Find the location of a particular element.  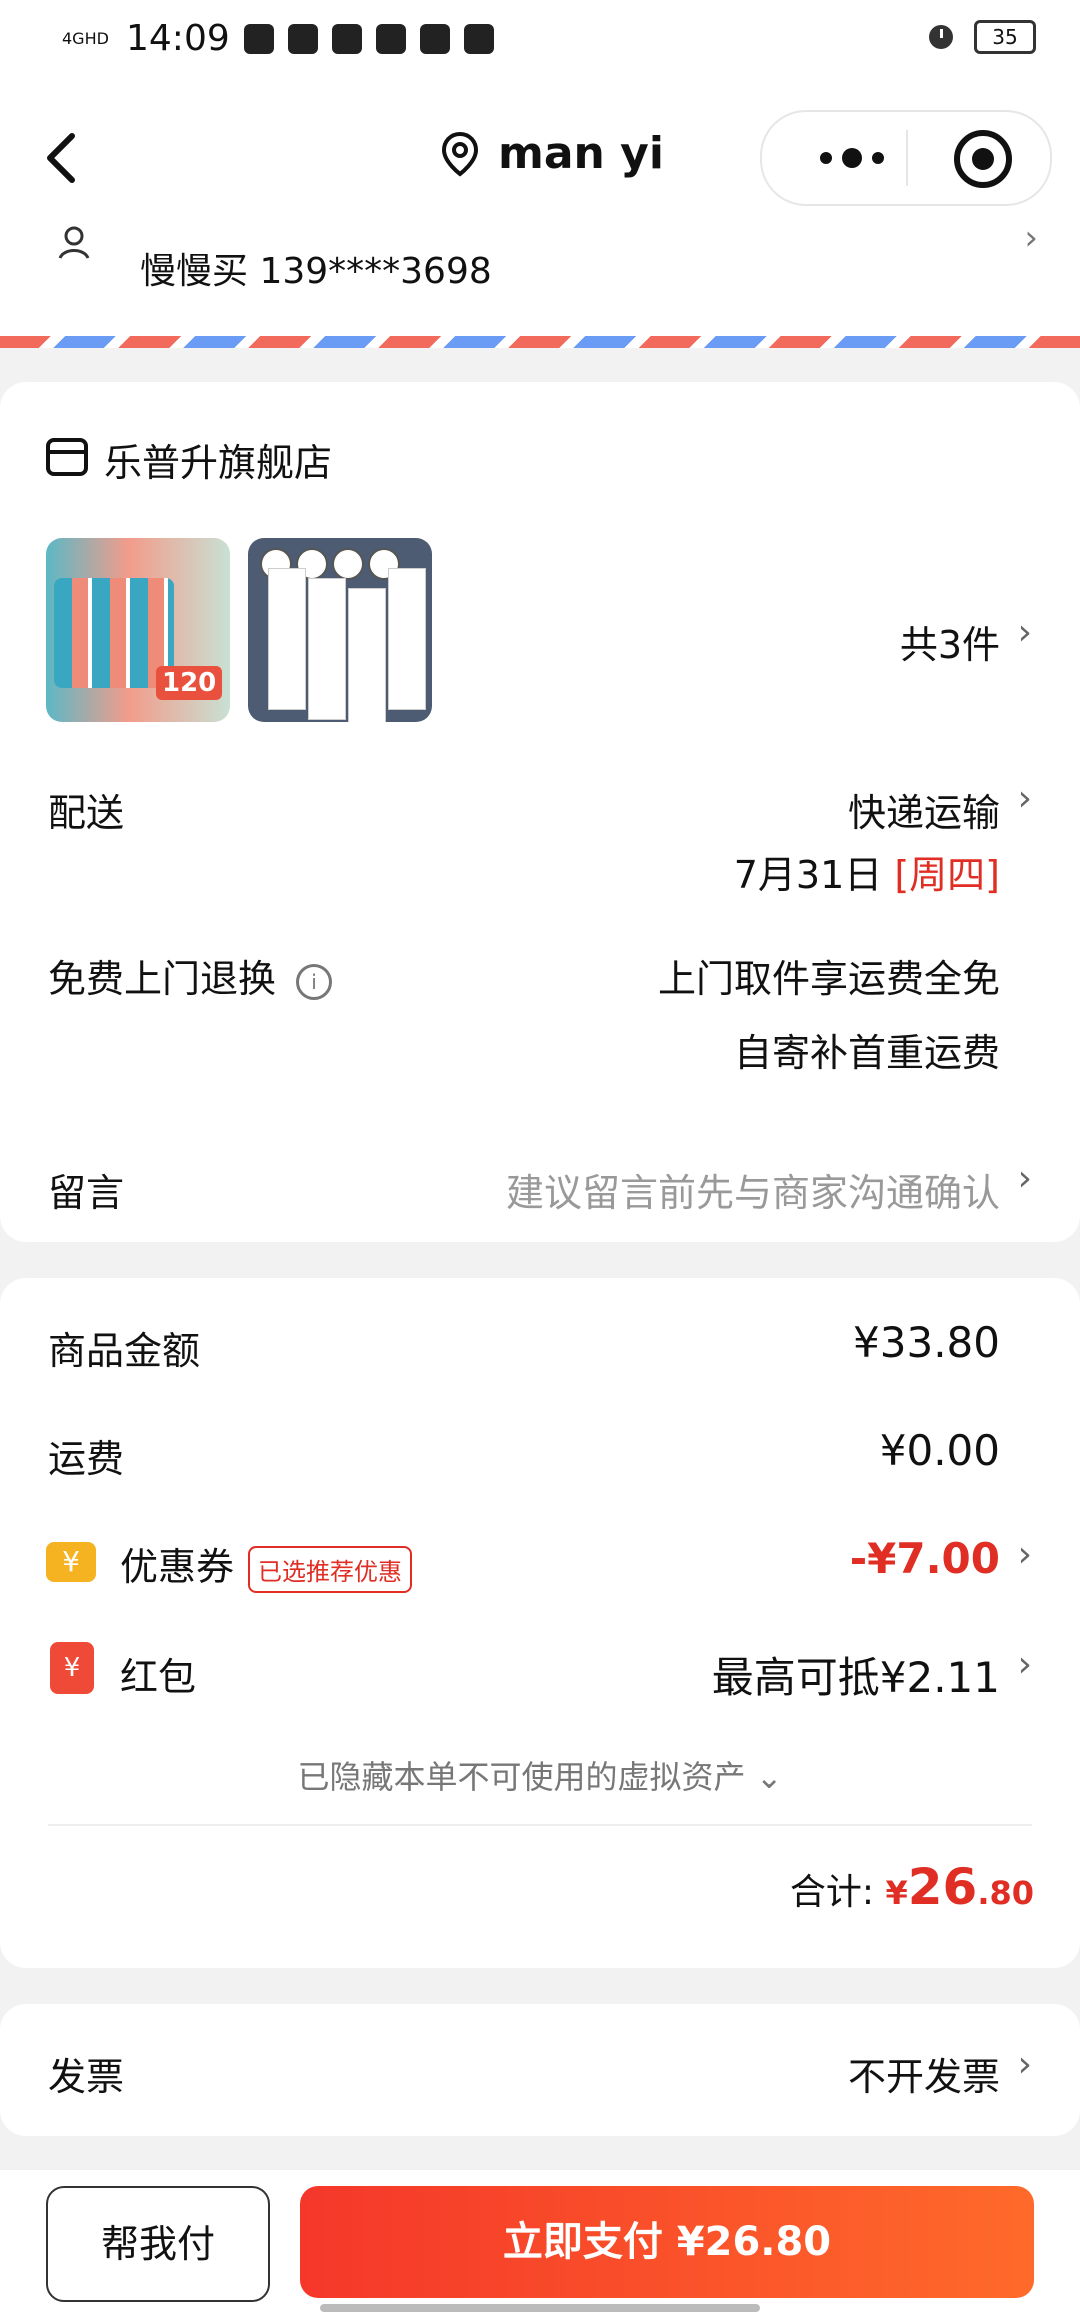

close-miniprogram-button is located at coordinates (983, 159).